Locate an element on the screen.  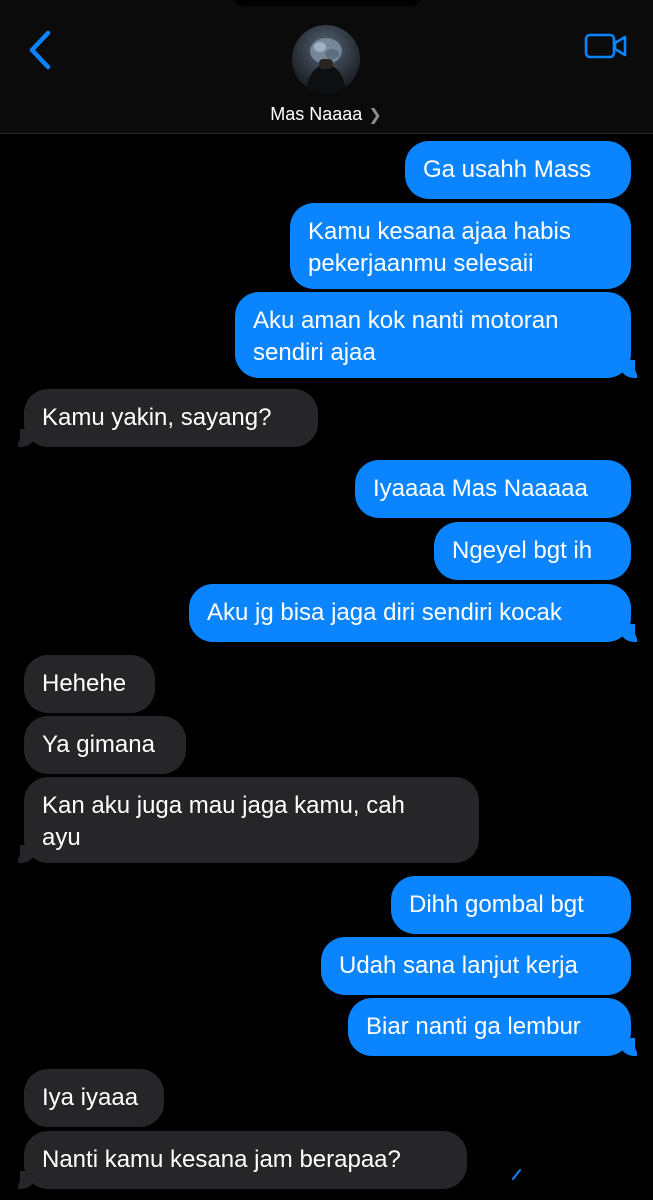
message-text: Iya iyaaa is located at coordinates (90, 1097).